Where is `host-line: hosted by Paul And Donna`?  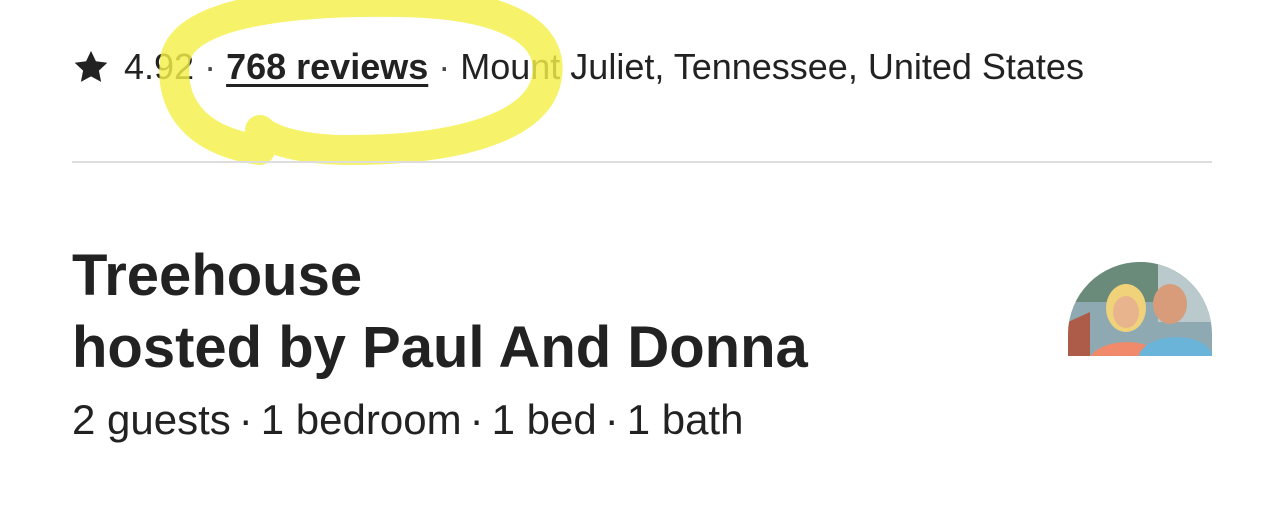
host-line: hosted by Paul And Donna is located at coordinates (440, 347).